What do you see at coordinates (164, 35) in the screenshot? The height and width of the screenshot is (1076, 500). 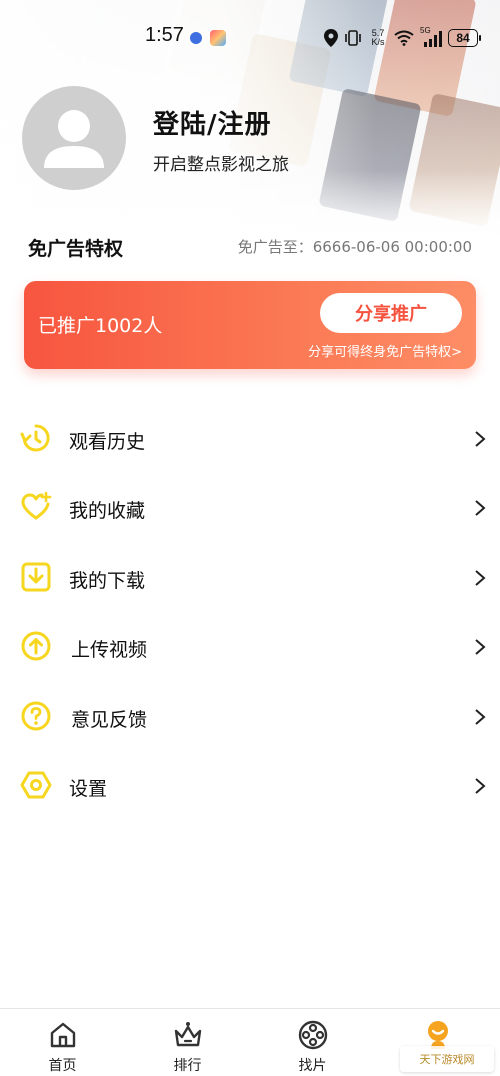 I see `status-time: 1:57` at bounding box center [164, 35].